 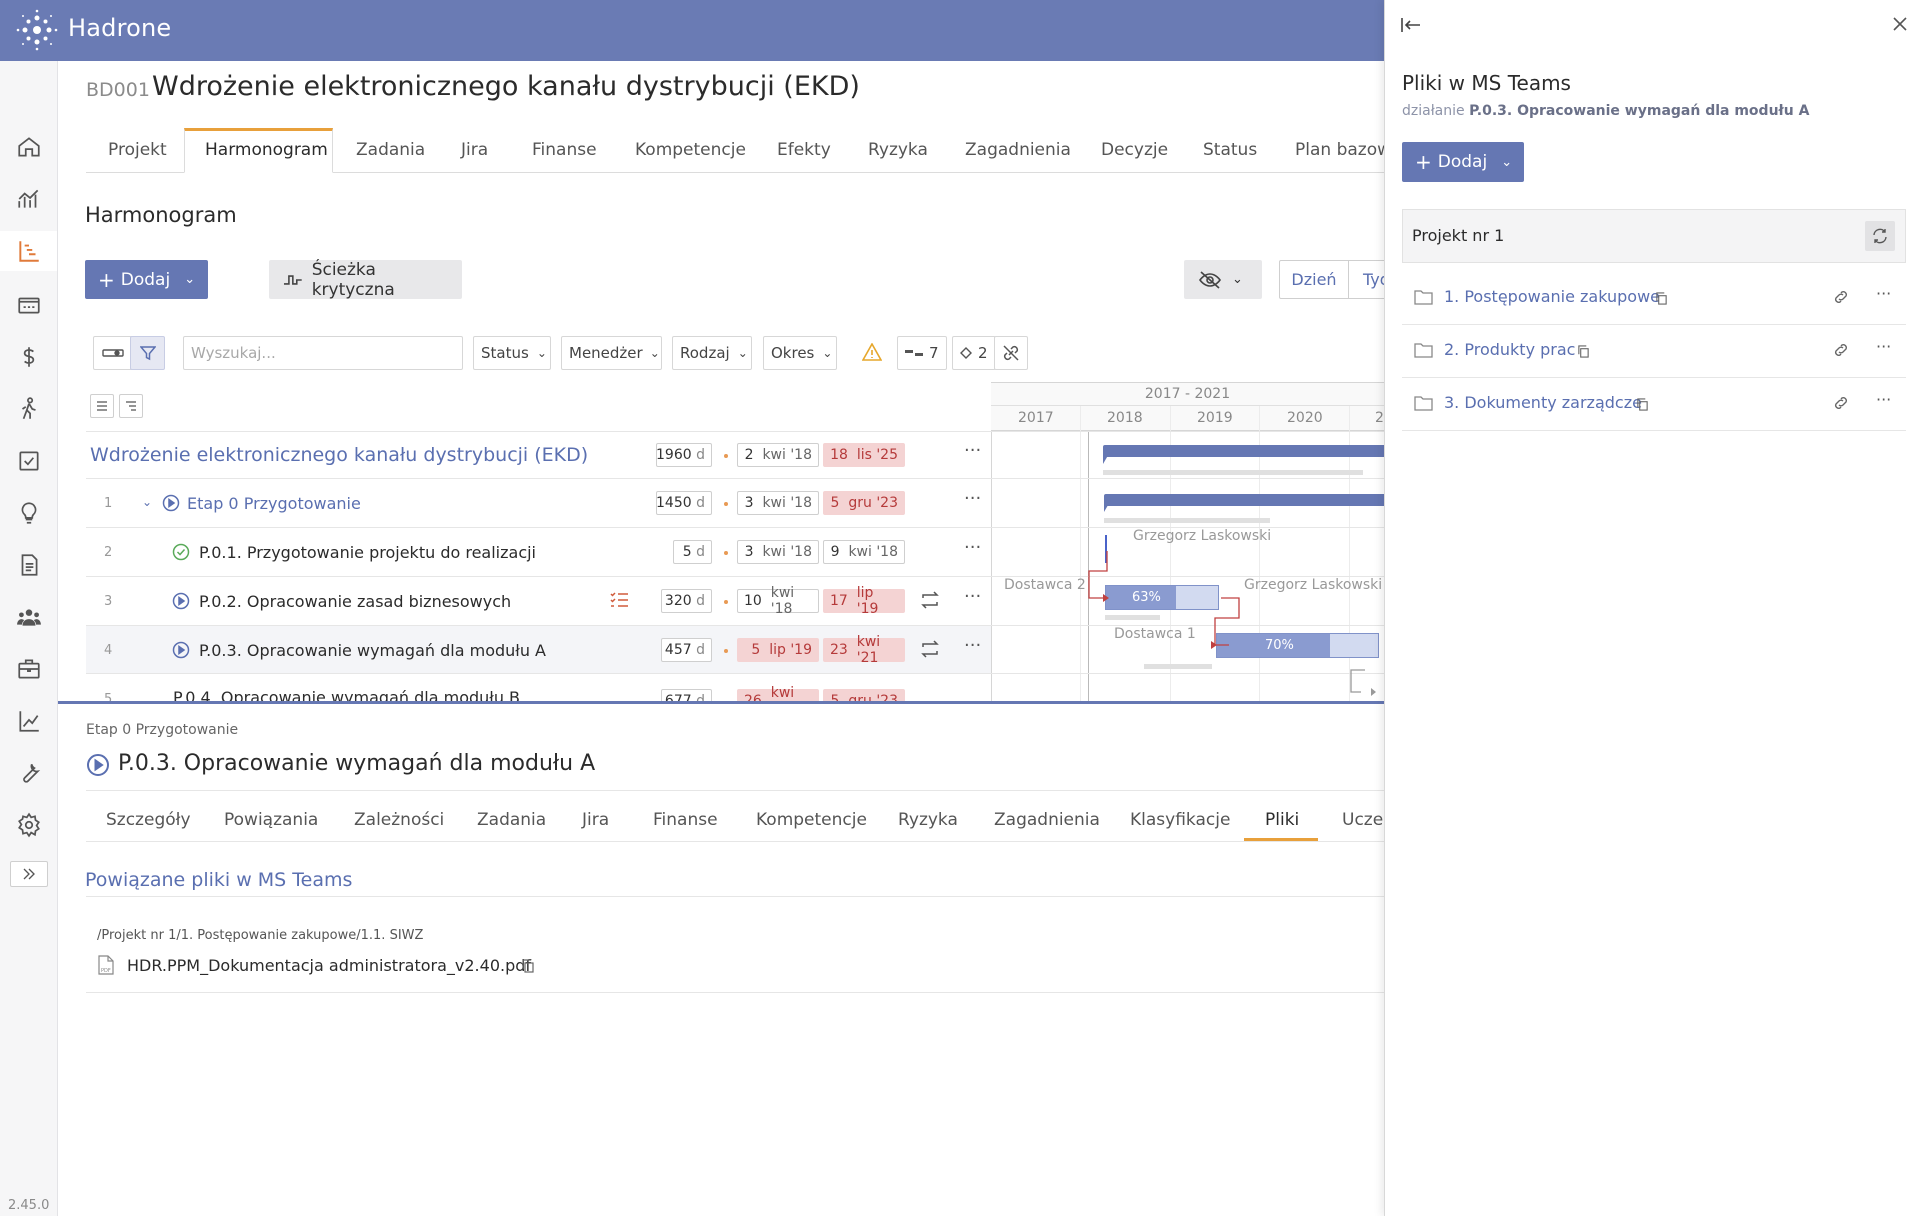 What do you see at coordinates (511, 820) in the screenshot?
I see `detail-tab-zadania: Zadania` at bounding box center [511, 820].